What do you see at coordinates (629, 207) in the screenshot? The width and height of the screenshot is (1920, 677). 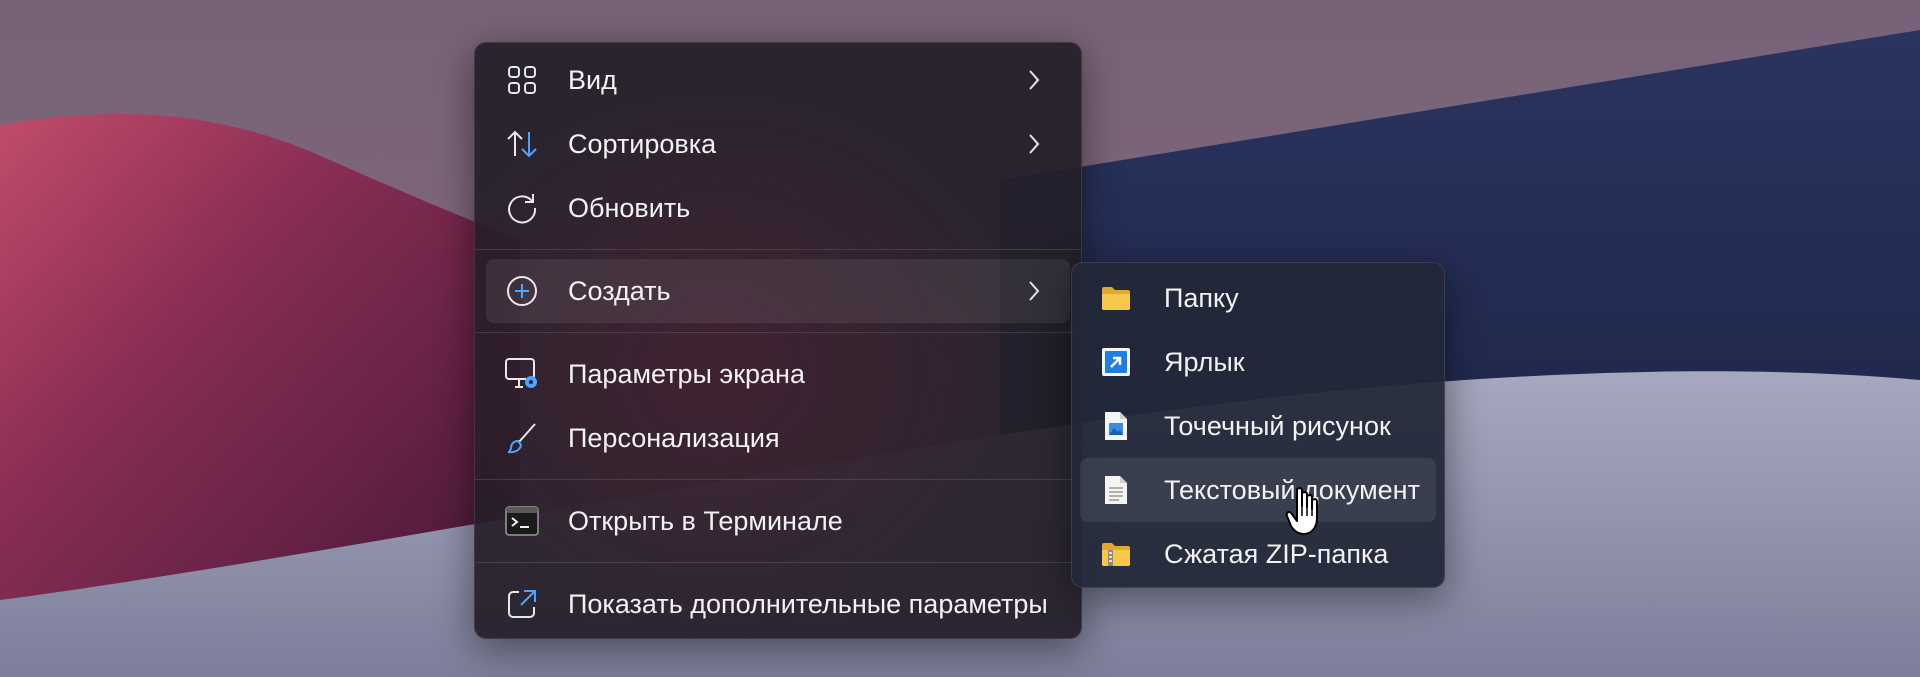 I see `menu-item-label: Обновить` at bounding box center [629, 207].